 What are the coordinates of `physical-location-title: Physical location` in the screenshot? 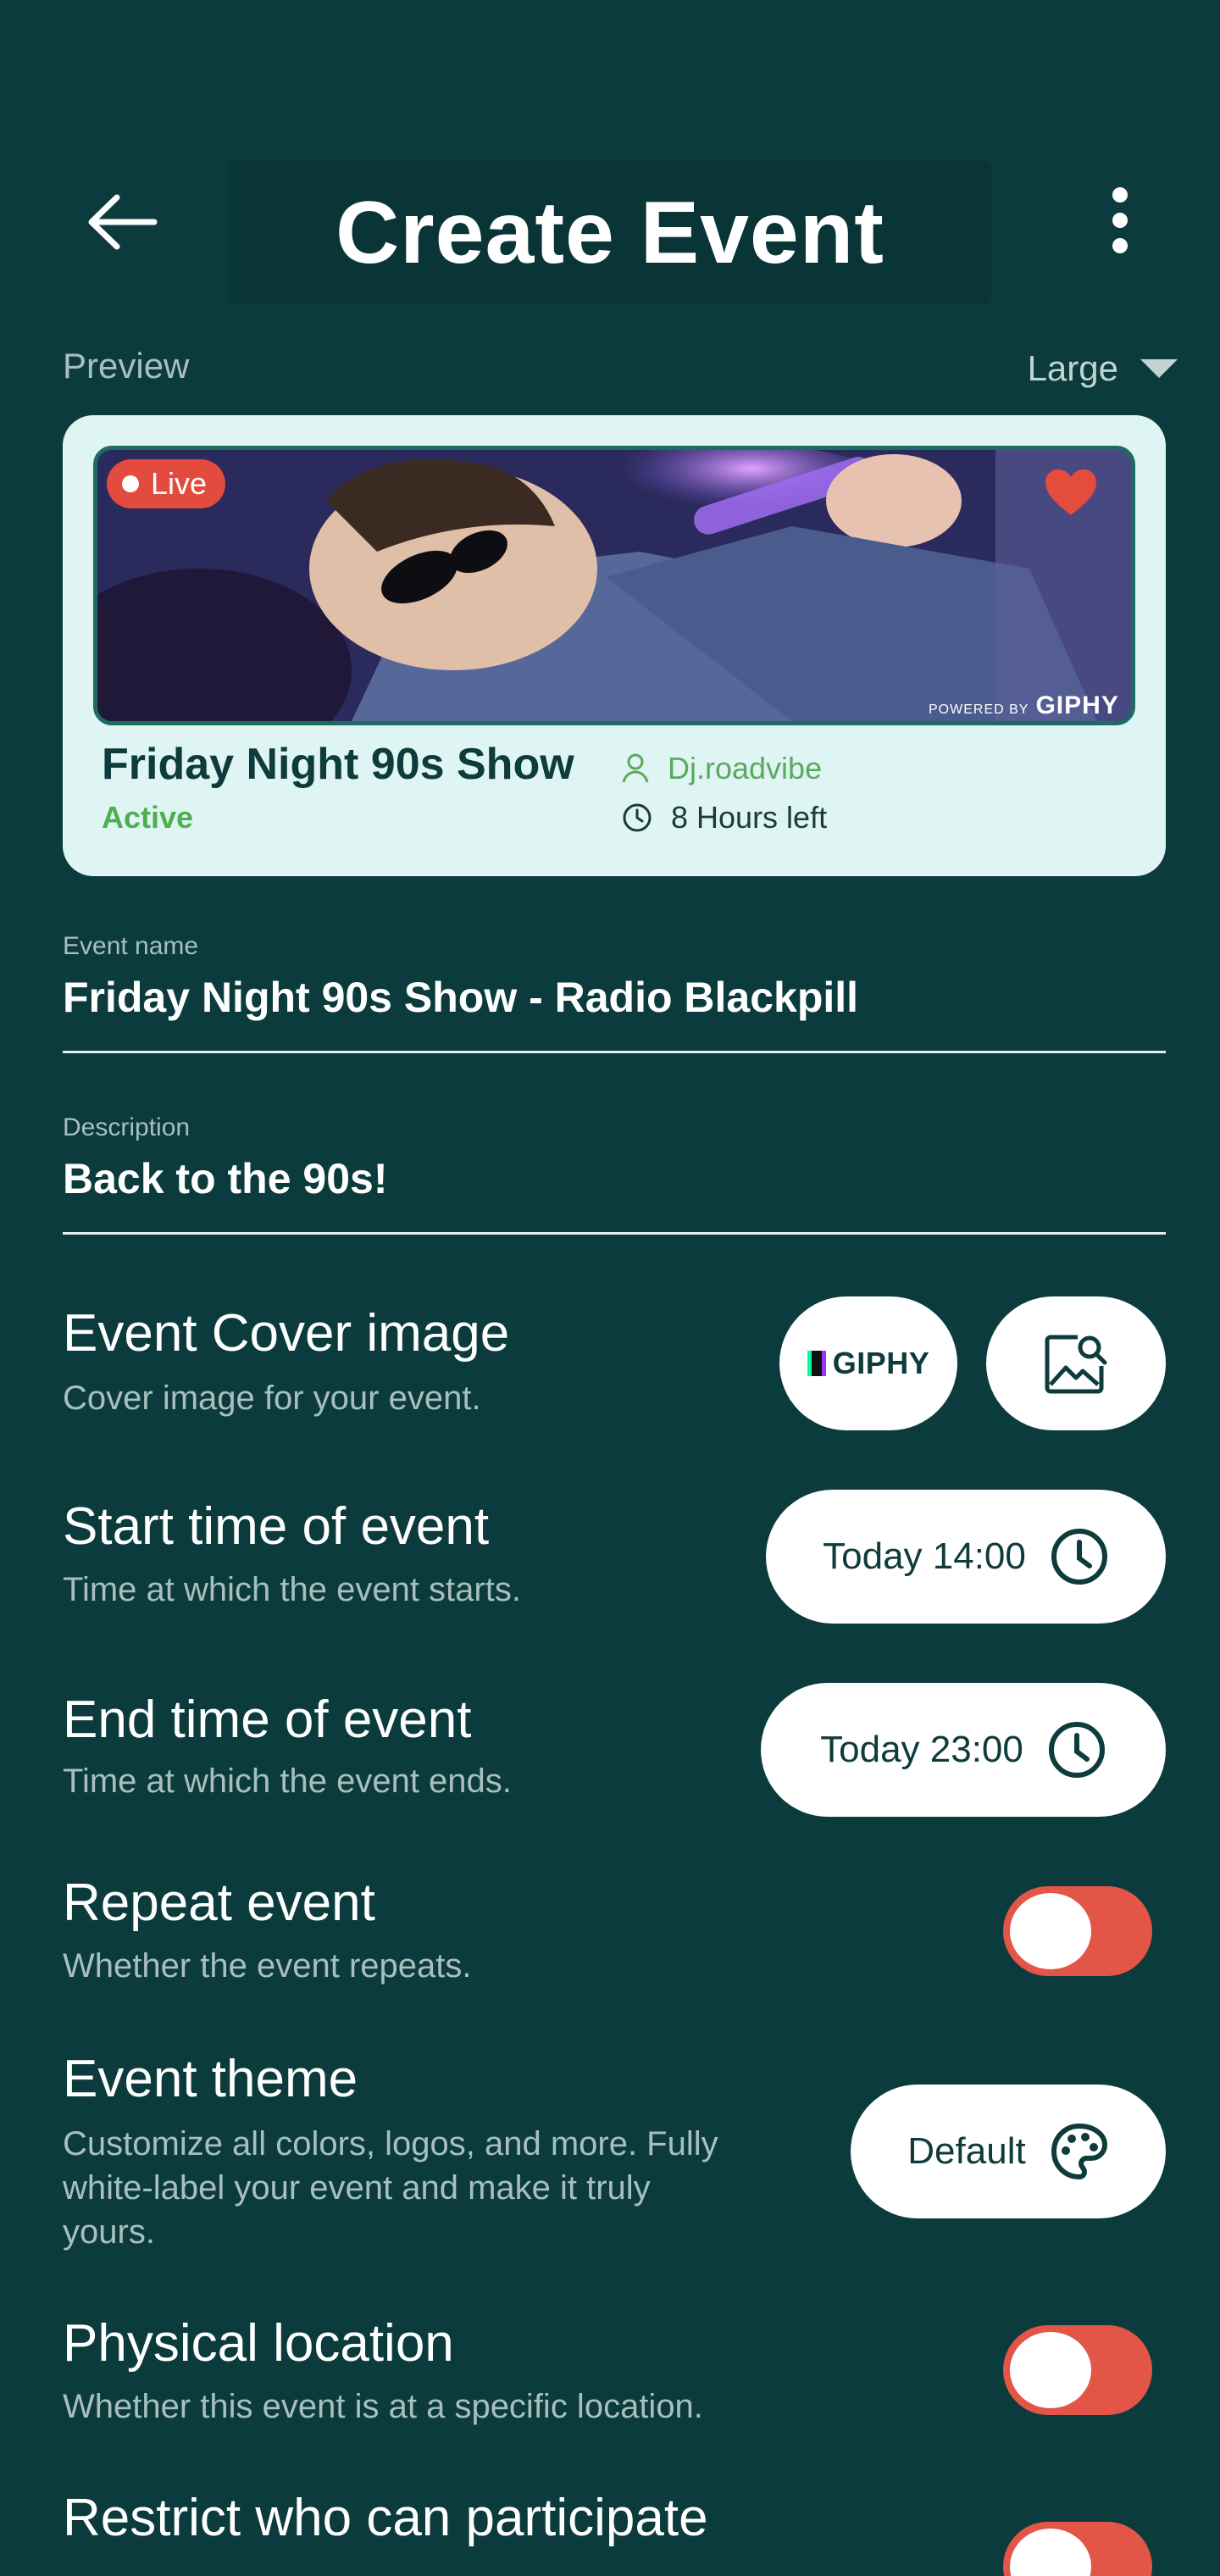 It's located at (258, 2343).